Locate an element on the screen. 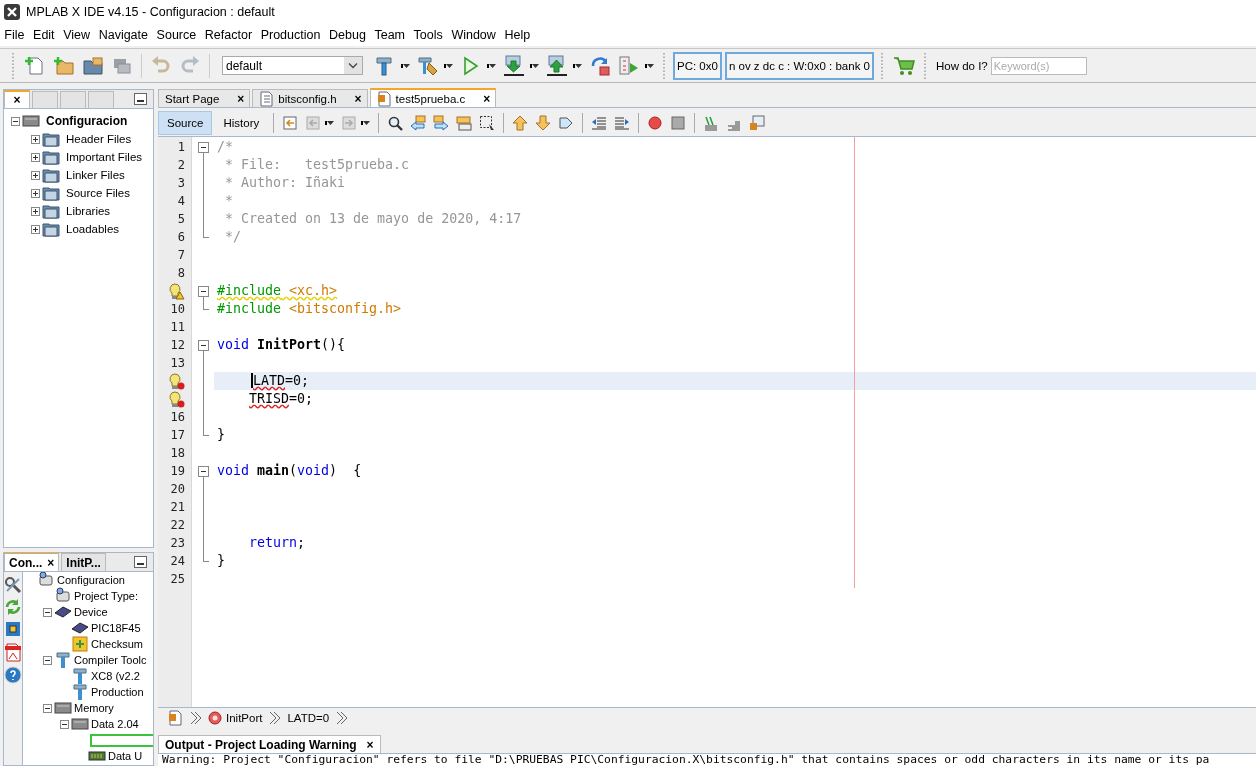 The width and height of the screenshot is (1256, 766). tag-icon is located at coordinates (566, 123).